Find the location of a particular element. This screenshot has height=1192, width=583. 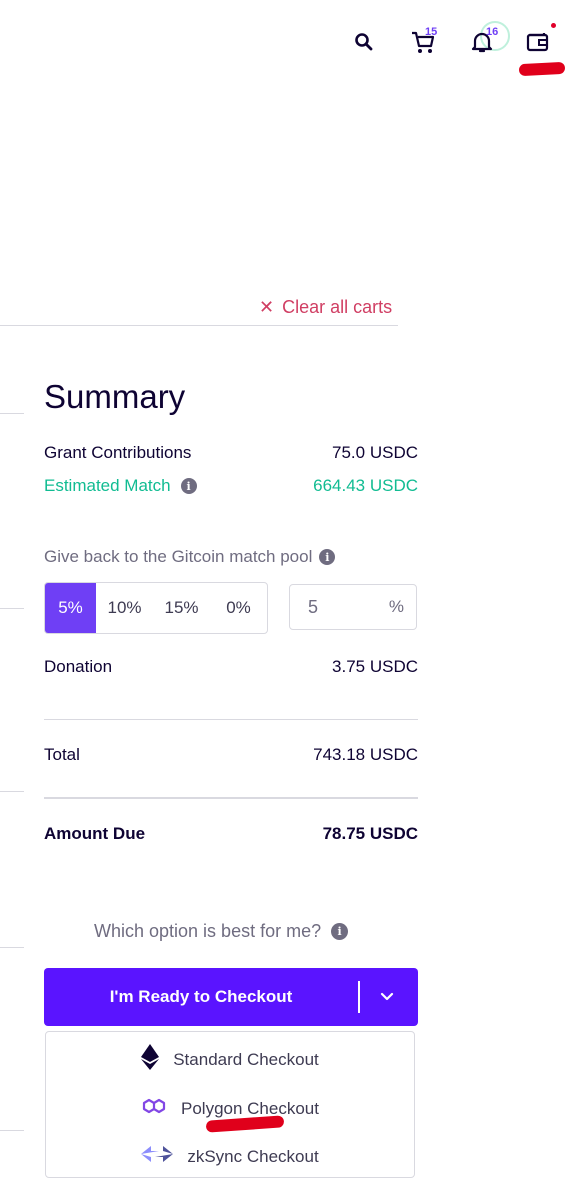

total-label: Total is located at coordinates (62, 754).